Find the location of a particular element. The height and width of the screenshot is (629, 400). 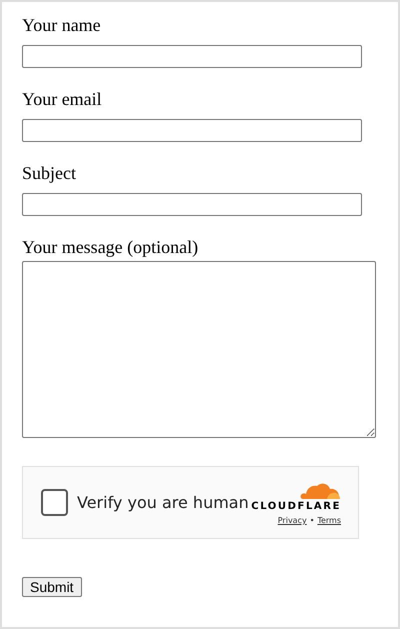

field-label: Your name is located at coordinates (61, 25).